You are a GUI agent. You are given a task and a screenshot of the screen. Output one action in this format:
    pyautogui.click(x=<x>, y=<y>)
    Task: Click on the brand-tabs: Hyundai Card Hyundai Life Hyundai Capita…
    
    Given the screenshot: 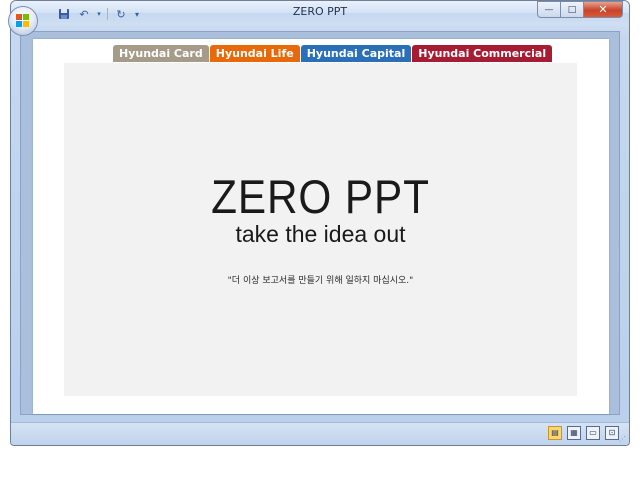 What is the action you would take?
    pyautogui.click(x=333, y=53)
    